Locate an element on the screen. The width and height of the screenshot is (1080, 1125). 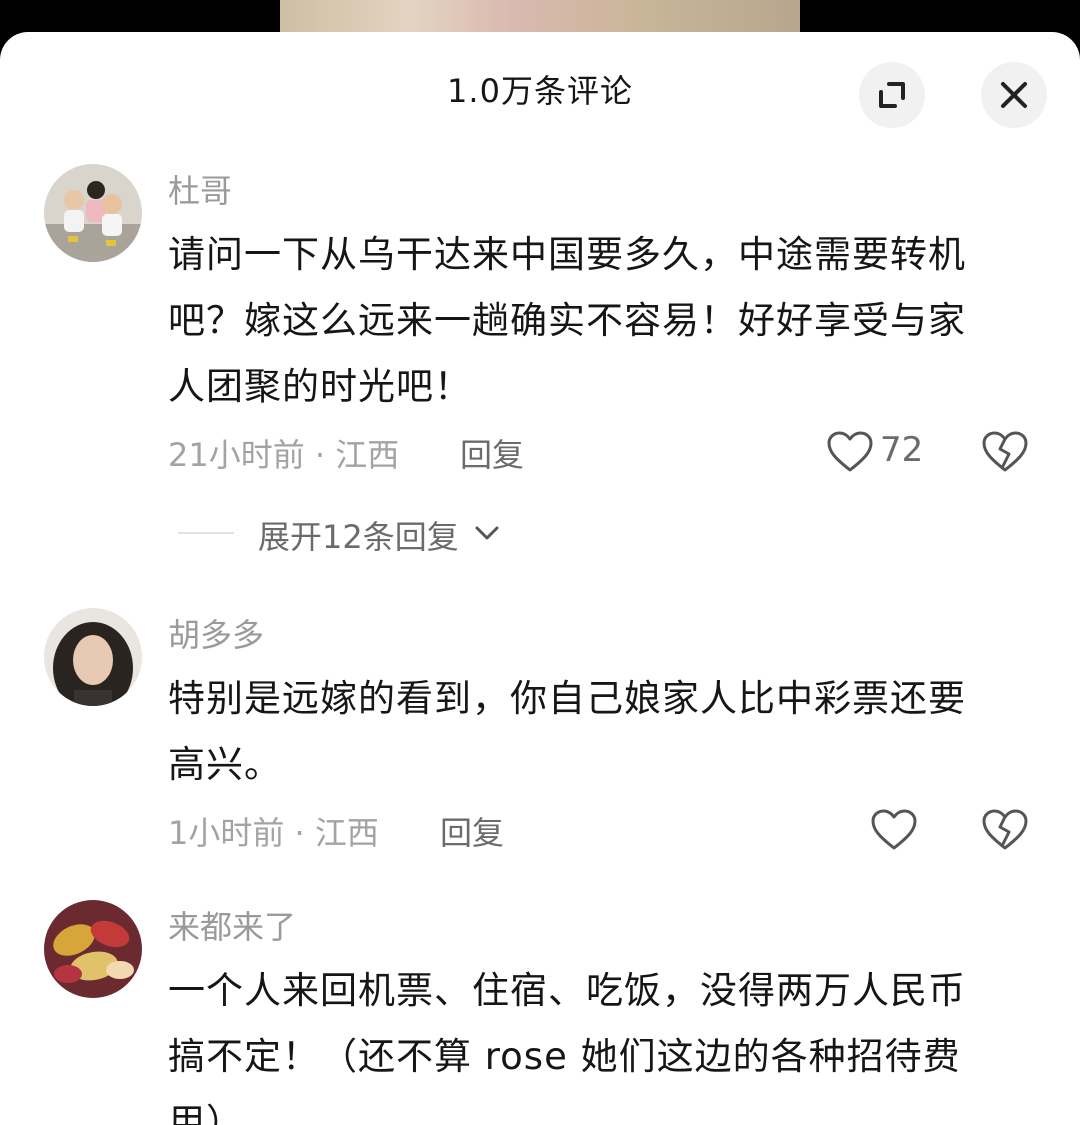
close-button is located at coordinates (1014, 95).